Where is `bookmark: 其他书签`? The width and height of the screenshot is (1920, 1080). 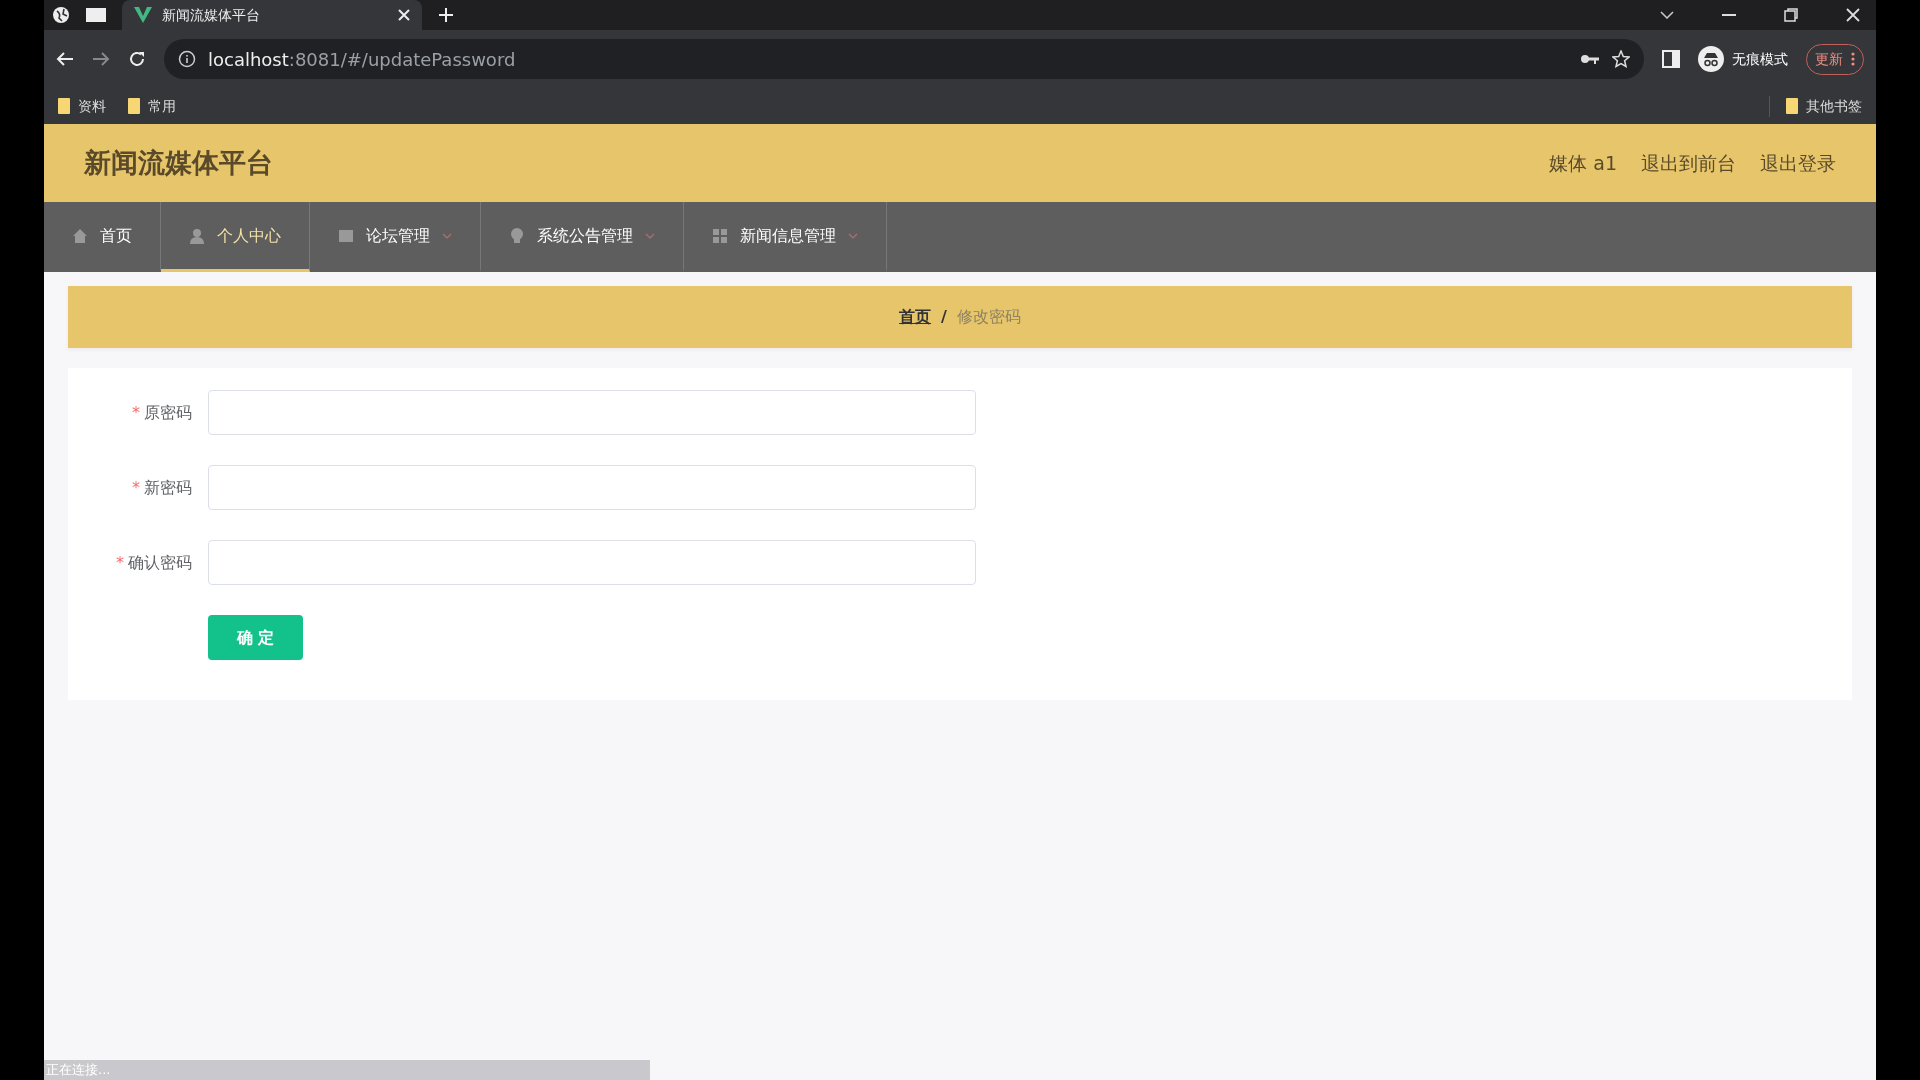
bookmark: 其他书签 is located at coordinates (1815, 106).